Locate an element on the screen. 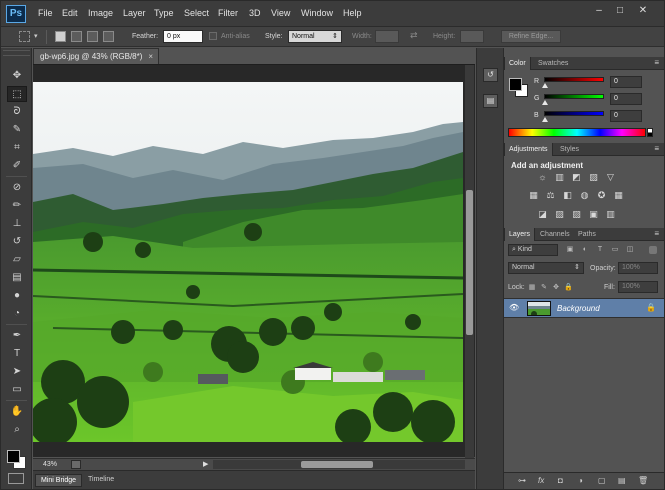  color-balance-icon: ⚖ is located at coordinates (550, 195).